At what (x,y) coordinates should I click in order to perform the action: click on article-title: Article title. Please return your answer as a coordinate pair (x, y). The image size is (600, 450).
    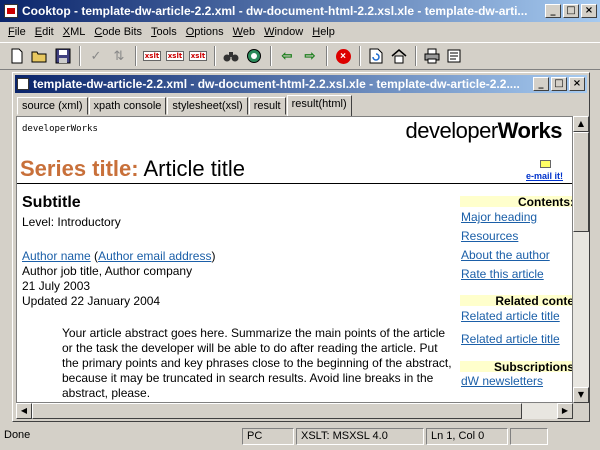
    Looking at the image, I should click on (191, 168).